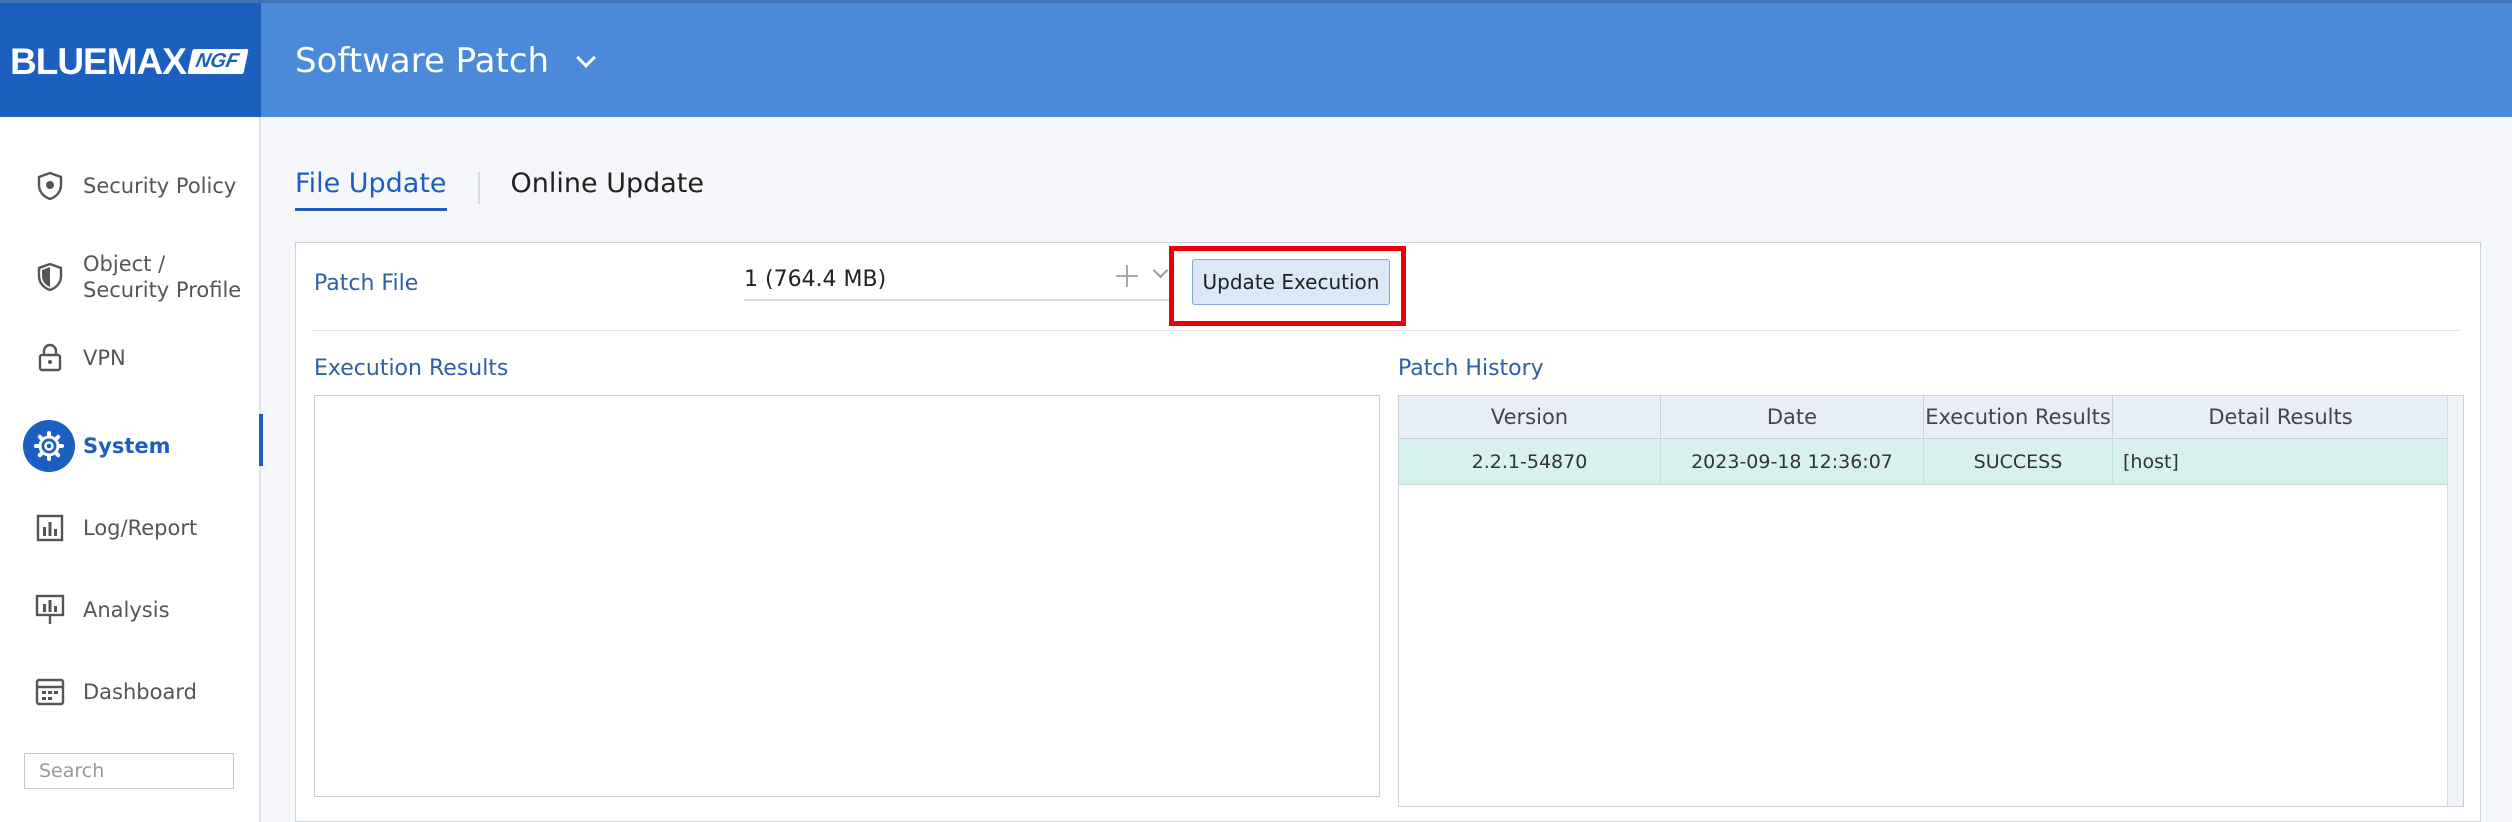 The image size is (2512, 822). Describe the element at coordinates (2281, 461) in the screenshot. I see `cell-detail-results: [host]` at that location.